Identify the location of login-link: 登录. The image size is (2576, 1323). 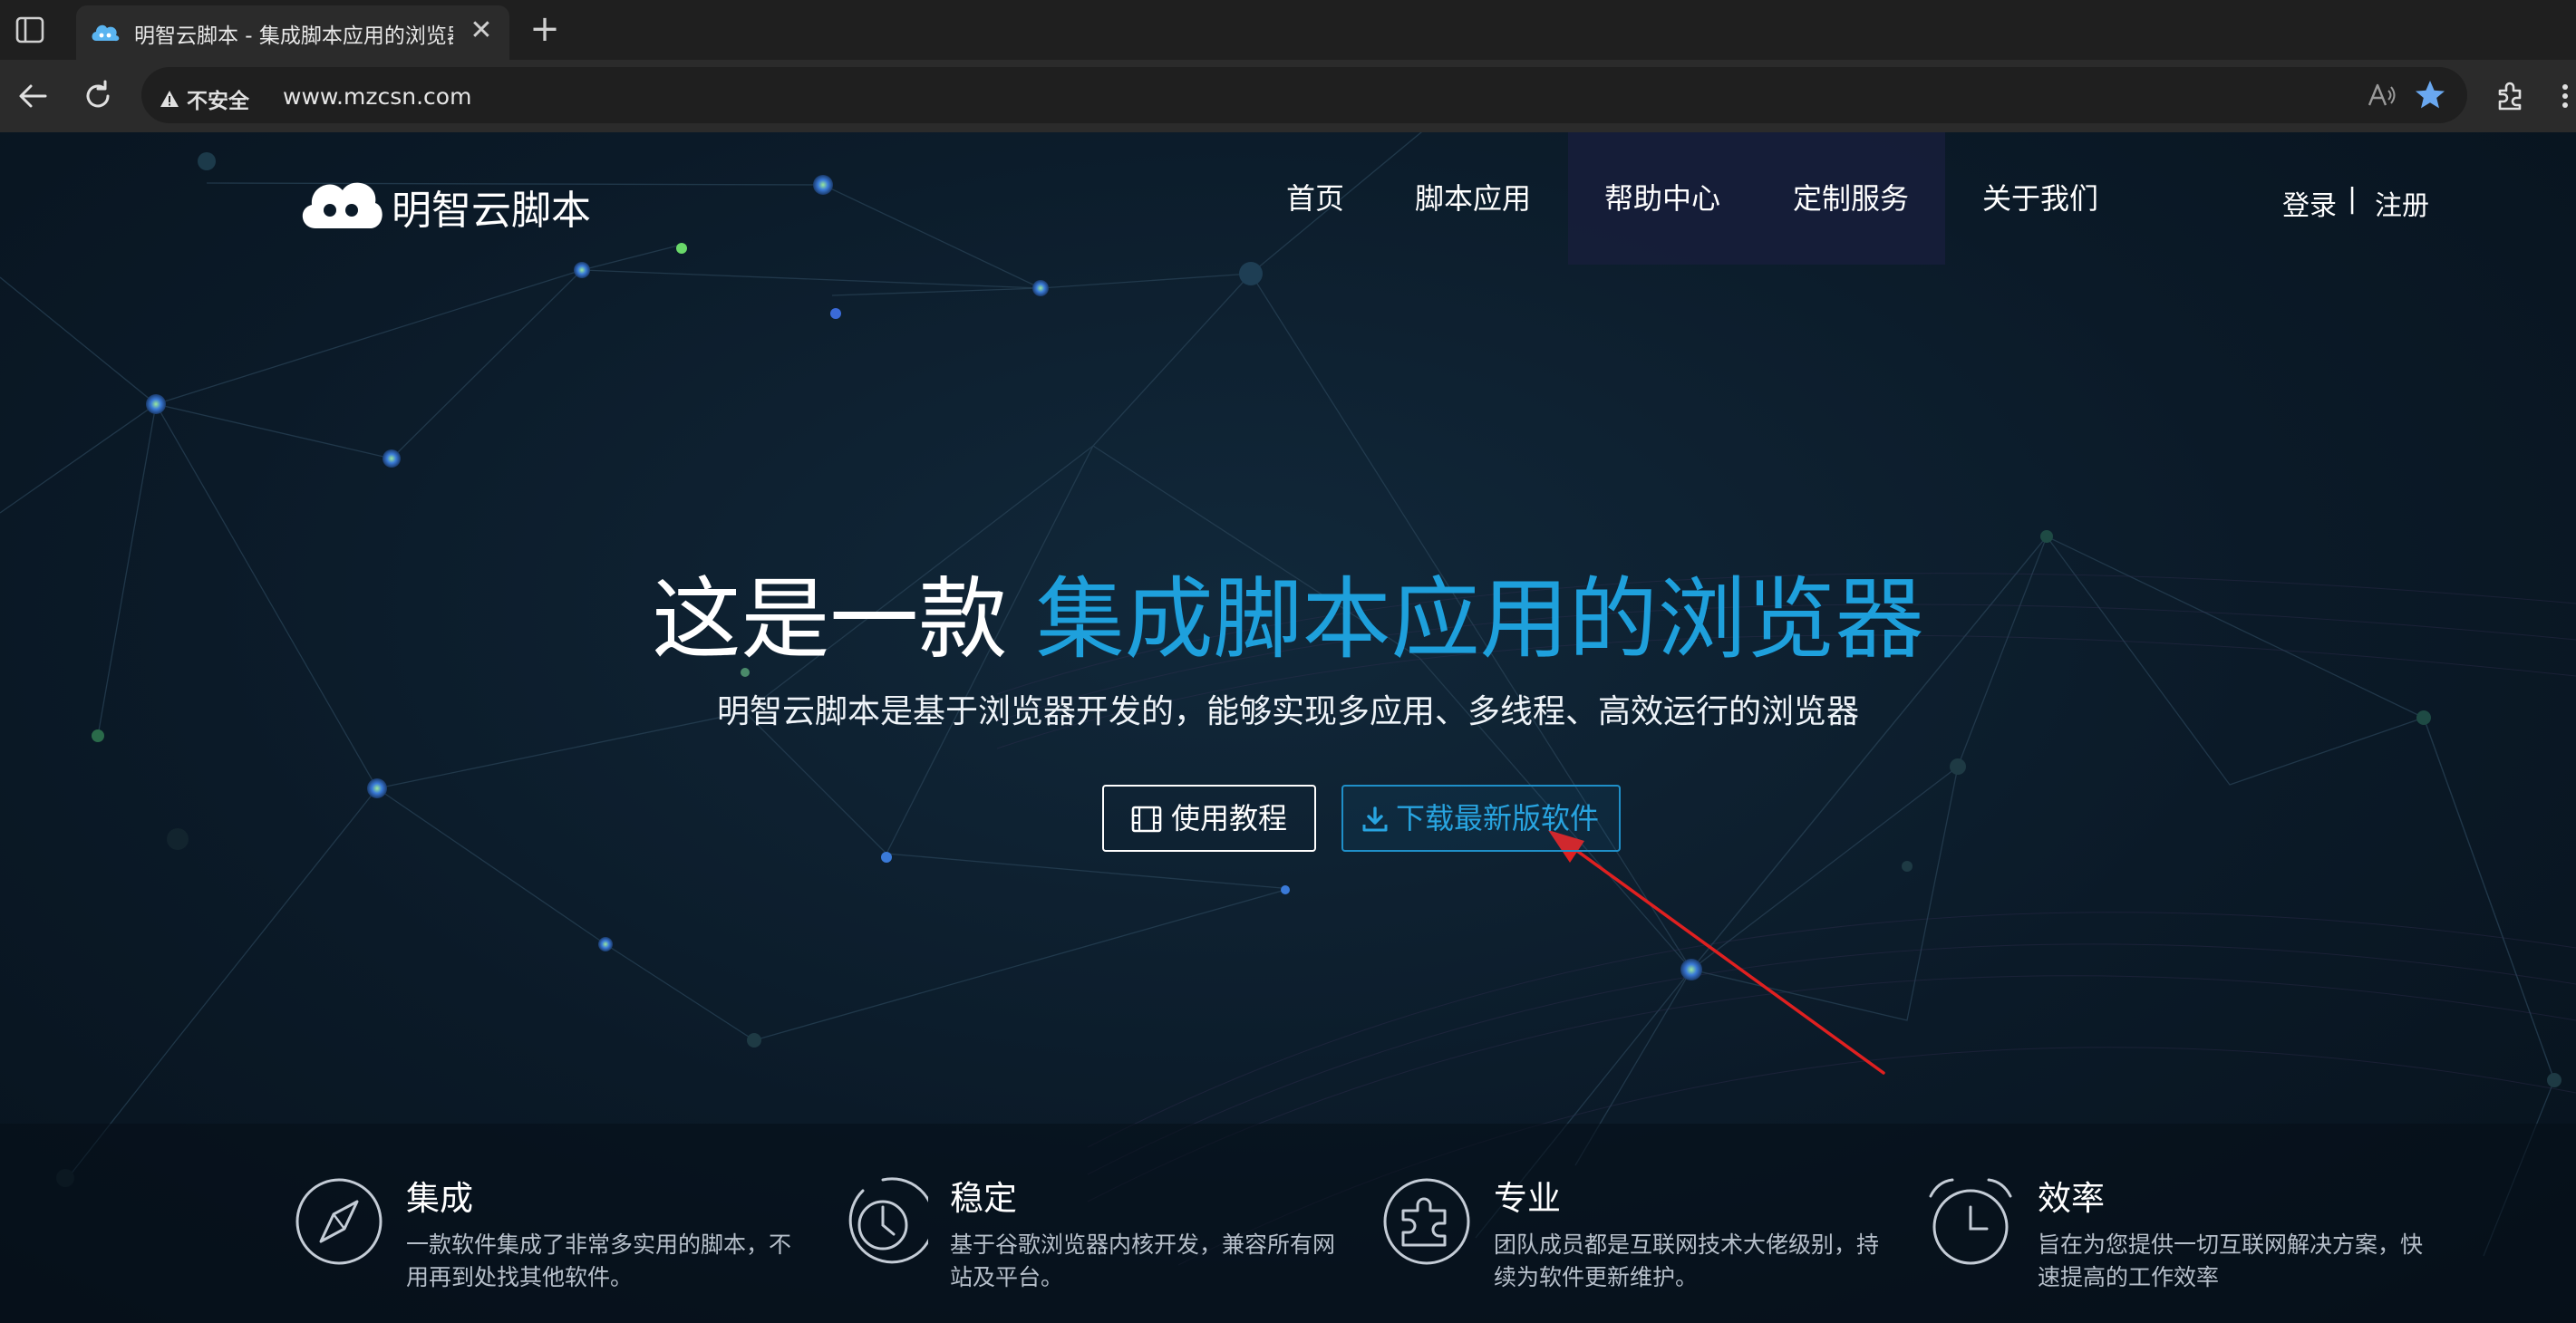
(2309, 203).